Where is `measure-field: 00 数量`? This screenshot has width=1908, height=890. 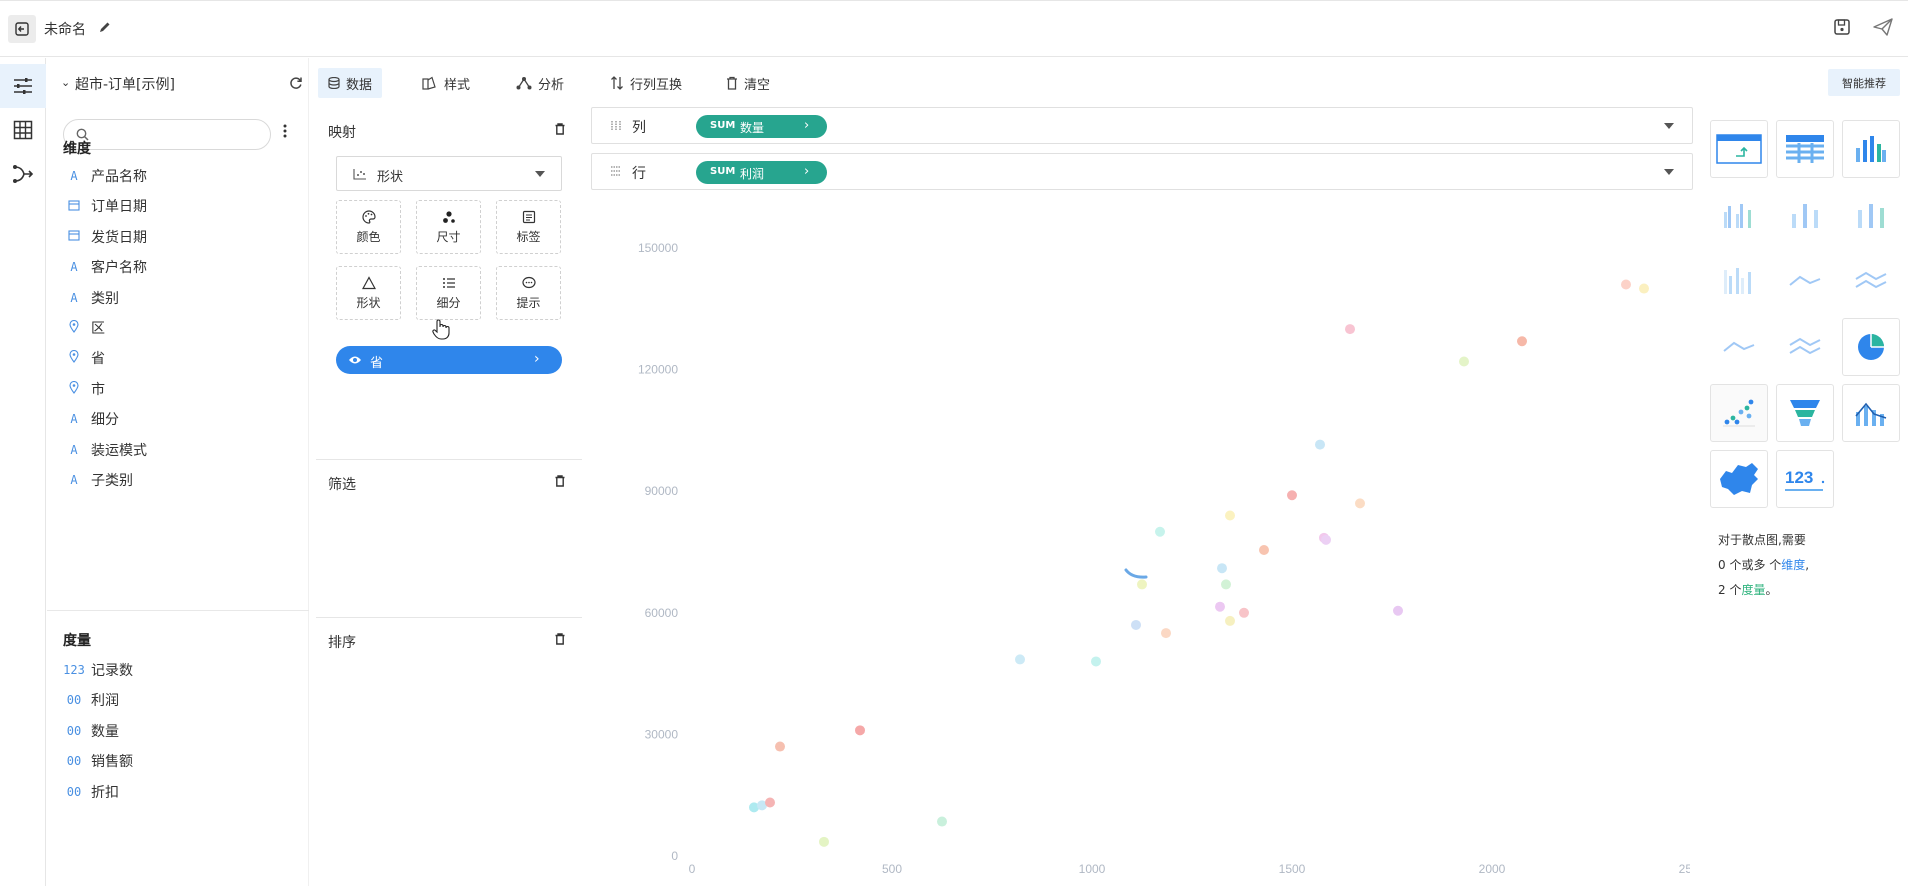 measure-field: 00 数量 is located at coordinates (178, 731).